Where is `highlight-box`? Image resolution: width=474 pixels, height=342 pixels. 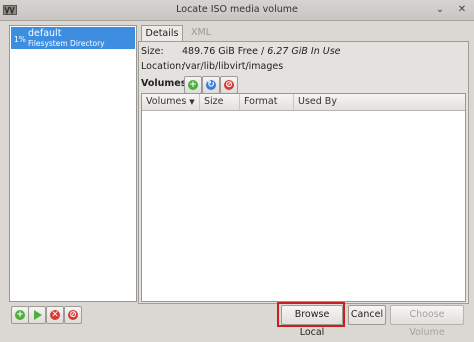 highlight-box is located at coordinates (311, 314).